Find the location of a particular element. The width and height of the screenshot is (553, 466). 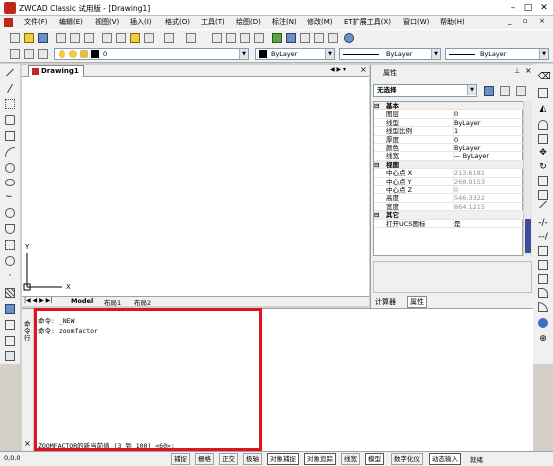

tab-model: Model is located at coordinates (82, 301).